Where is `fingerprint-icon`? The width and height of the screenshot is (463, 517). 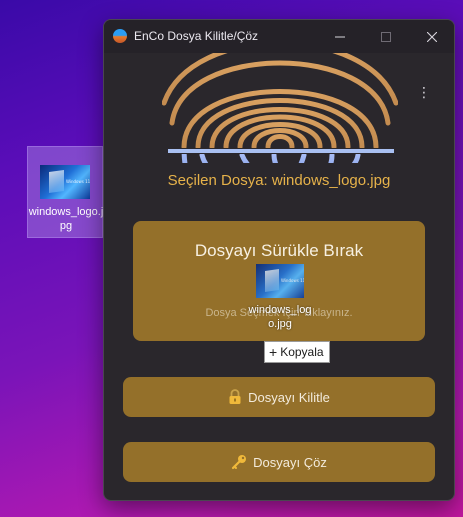
fingerprint-icon is located at coordinates (280, 113).